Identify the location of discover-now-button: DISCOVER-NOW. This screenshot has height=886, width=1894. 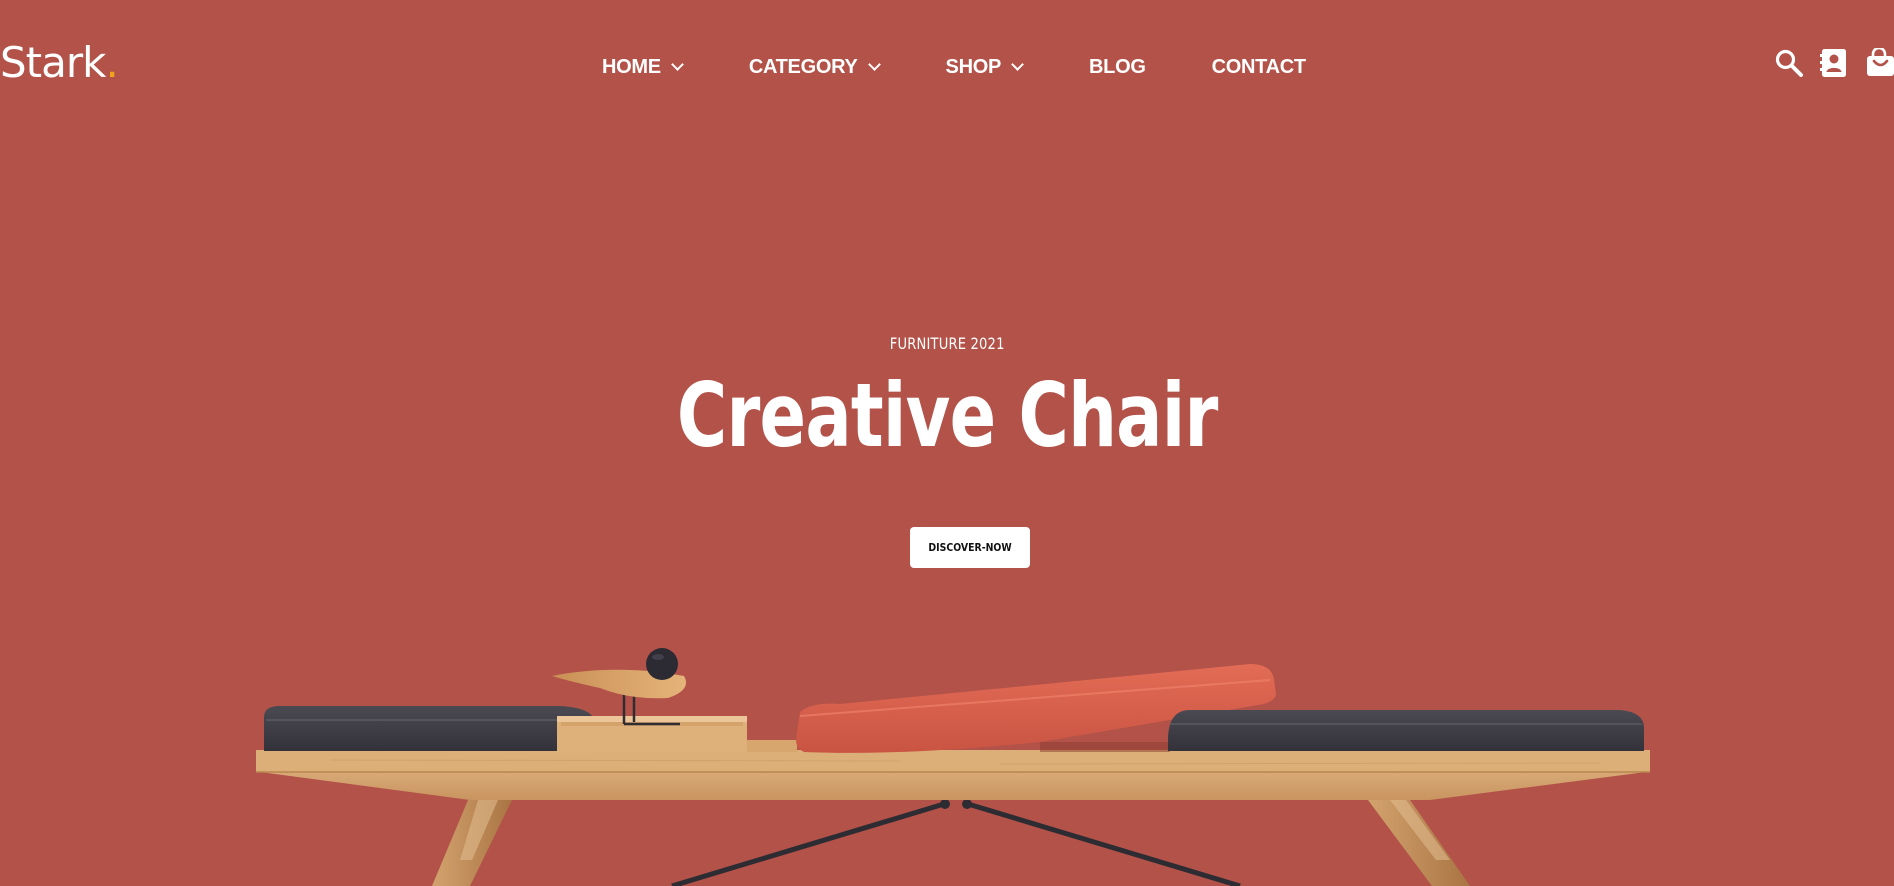
(970, 547).